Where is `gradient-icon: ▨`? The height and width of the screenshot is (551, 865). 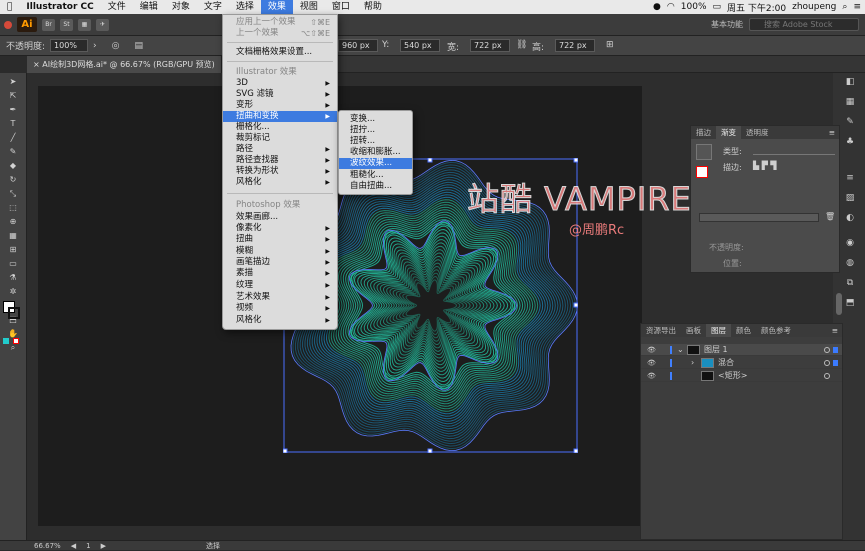 gradient-icon: ▨ is located at coordinates (850, 199).